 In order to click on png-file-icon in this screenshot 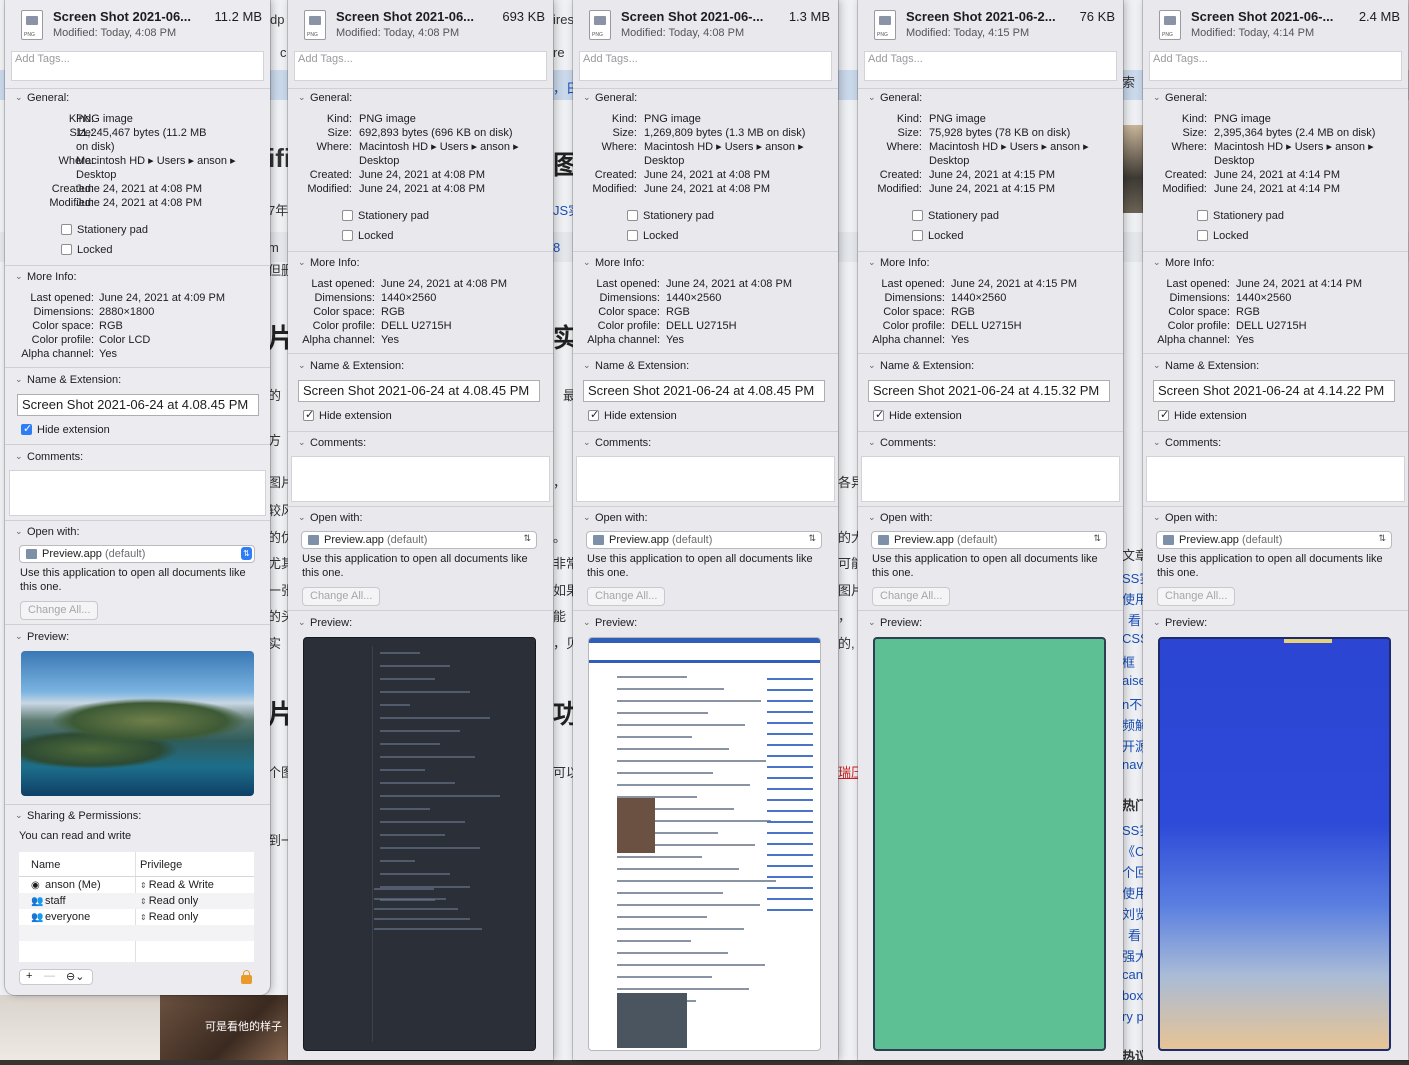, I will do `click(1170, 25)`.